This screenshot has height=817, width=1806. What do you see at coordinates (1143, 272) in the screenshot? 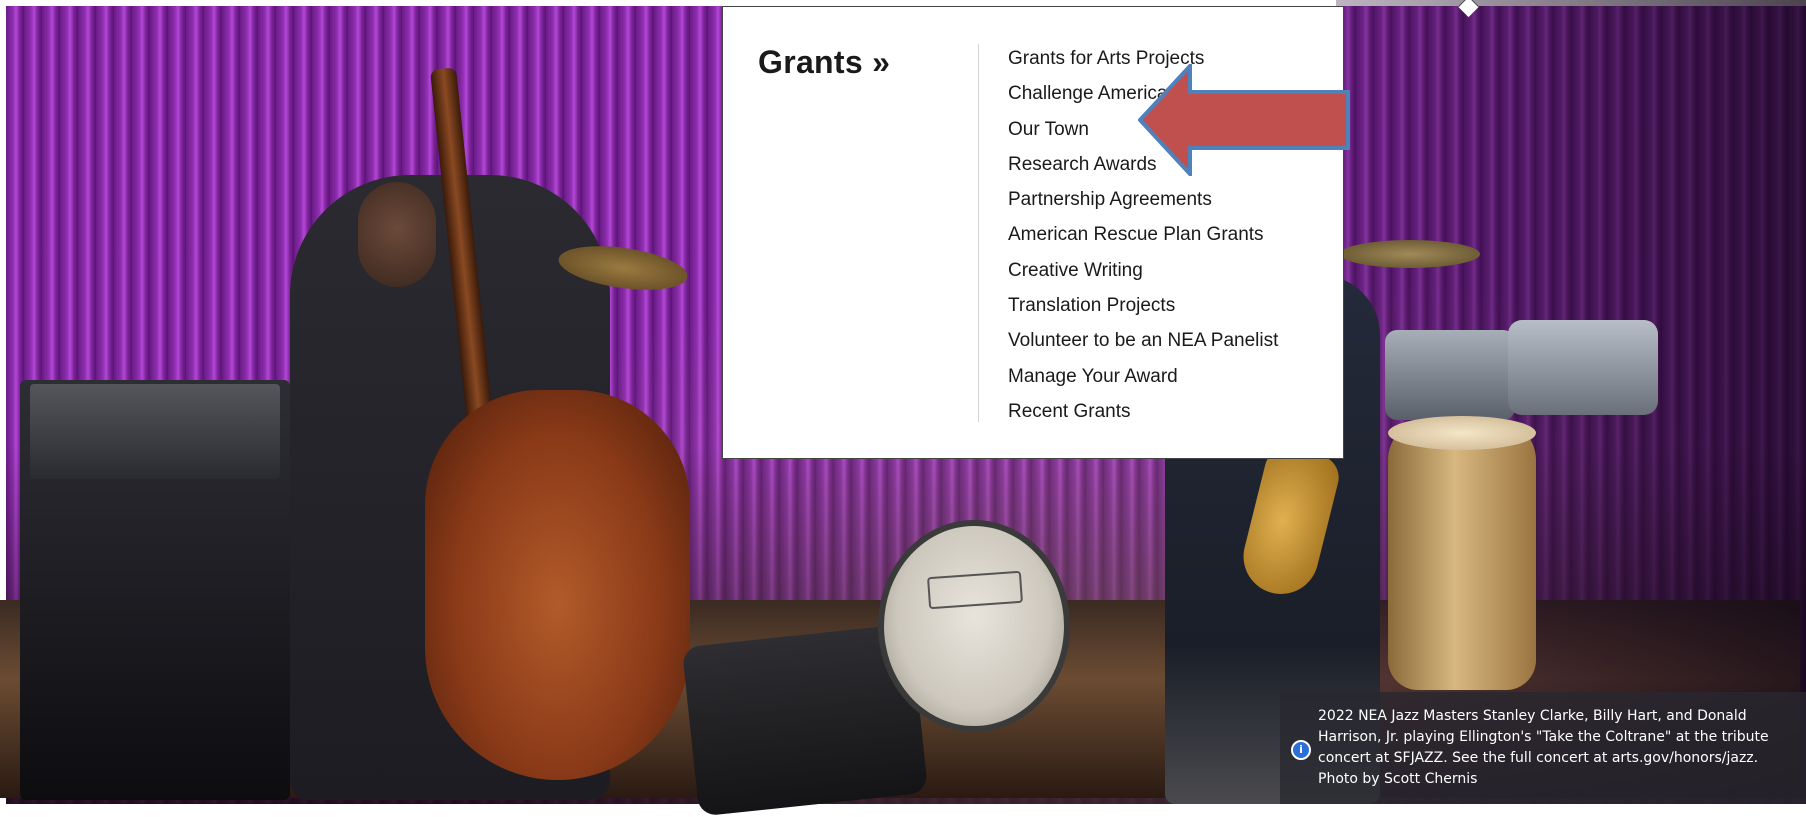
I see `menu-item-creative-writing: Creative Writing` at bounding box center [1143, 272].